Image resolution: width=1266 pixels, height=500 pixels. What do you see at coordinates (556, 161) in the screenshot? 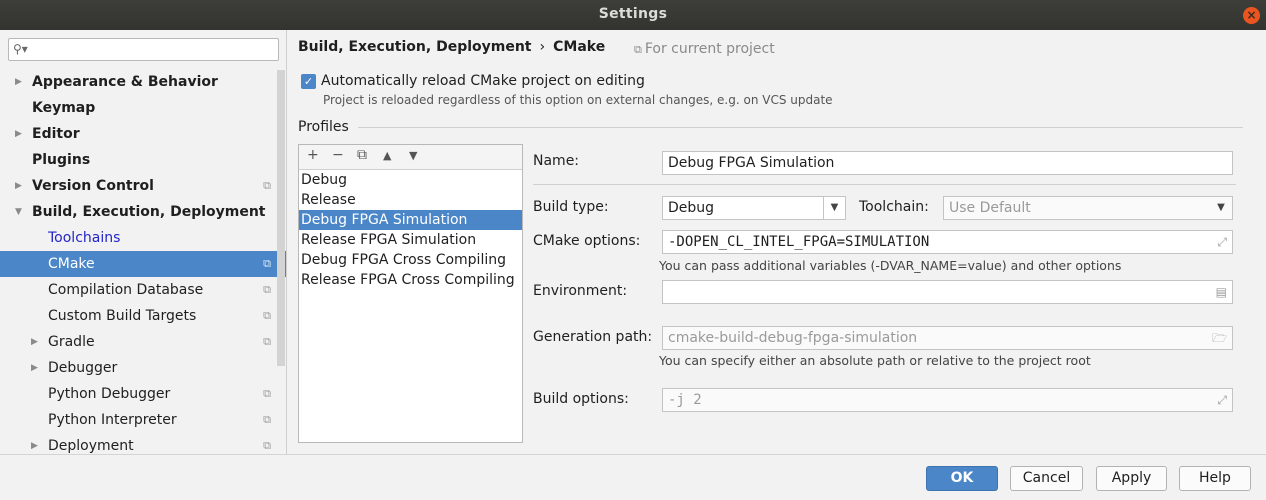
I see `name-label: Name:` at bounding box center [556, 161].